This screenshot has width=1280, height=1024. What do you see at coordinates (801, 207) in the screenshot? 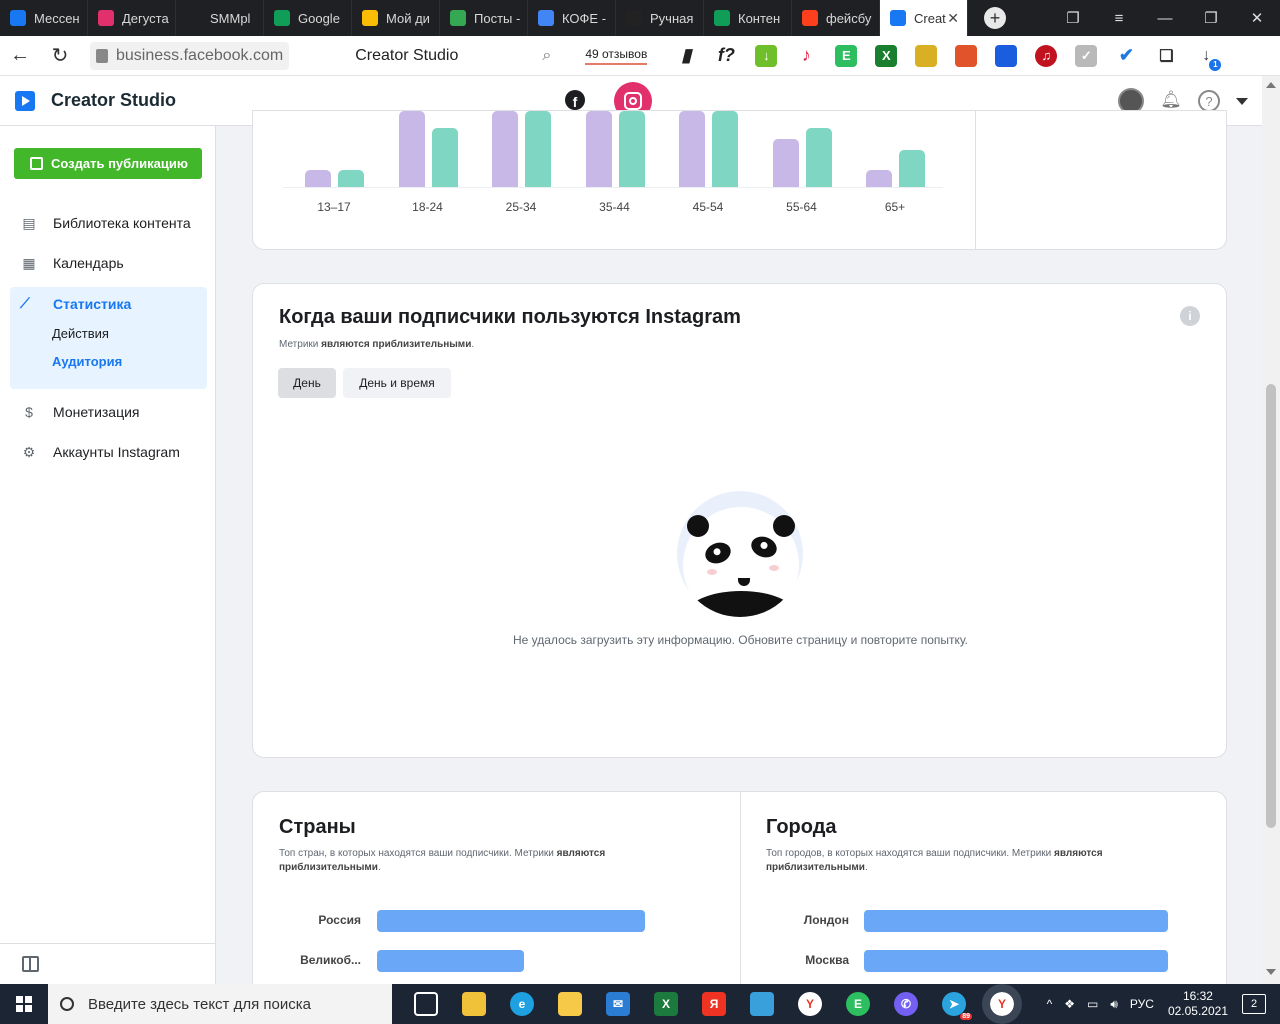
I see `age-axis-label: 55-64` at bounding box center [801, 207].